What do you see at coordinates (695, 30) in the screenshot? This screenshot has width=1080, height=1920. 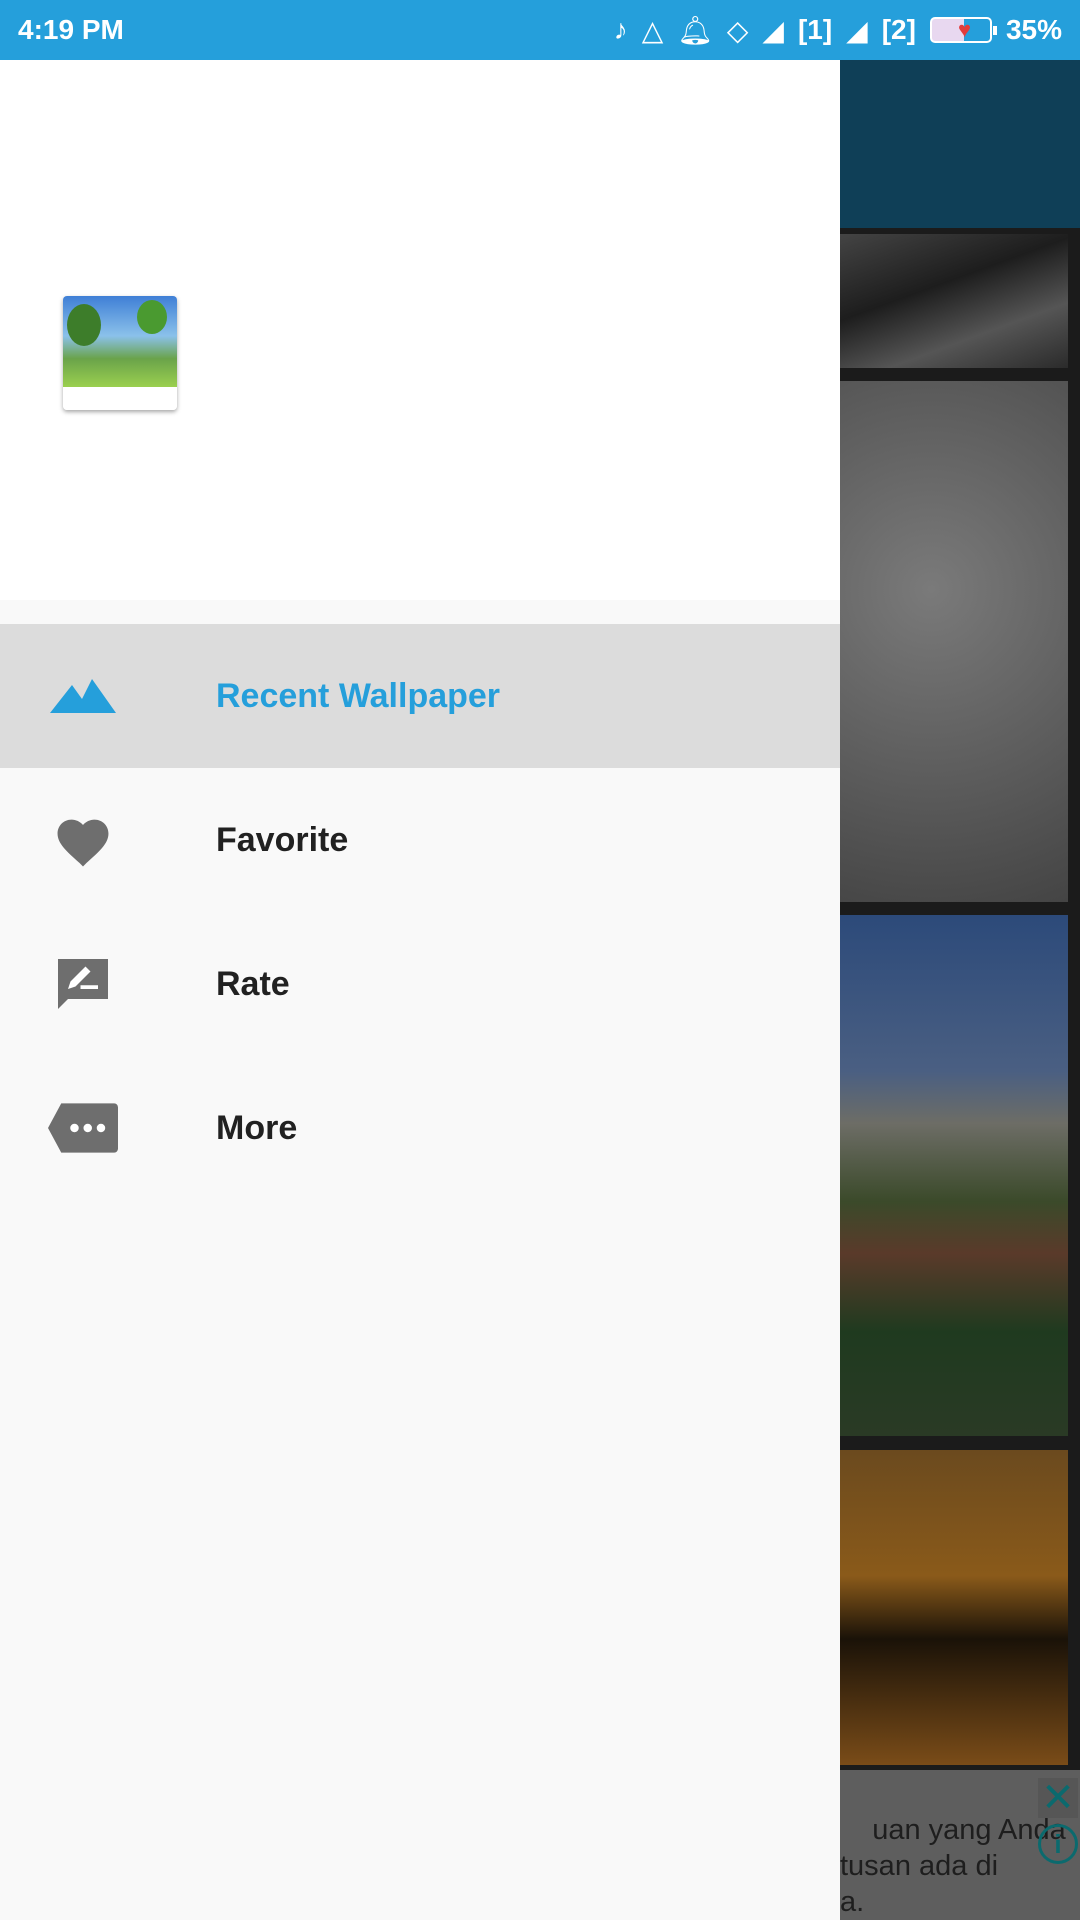 I see `bell-icon: 🔔︎` at bounding box center [695, 30].